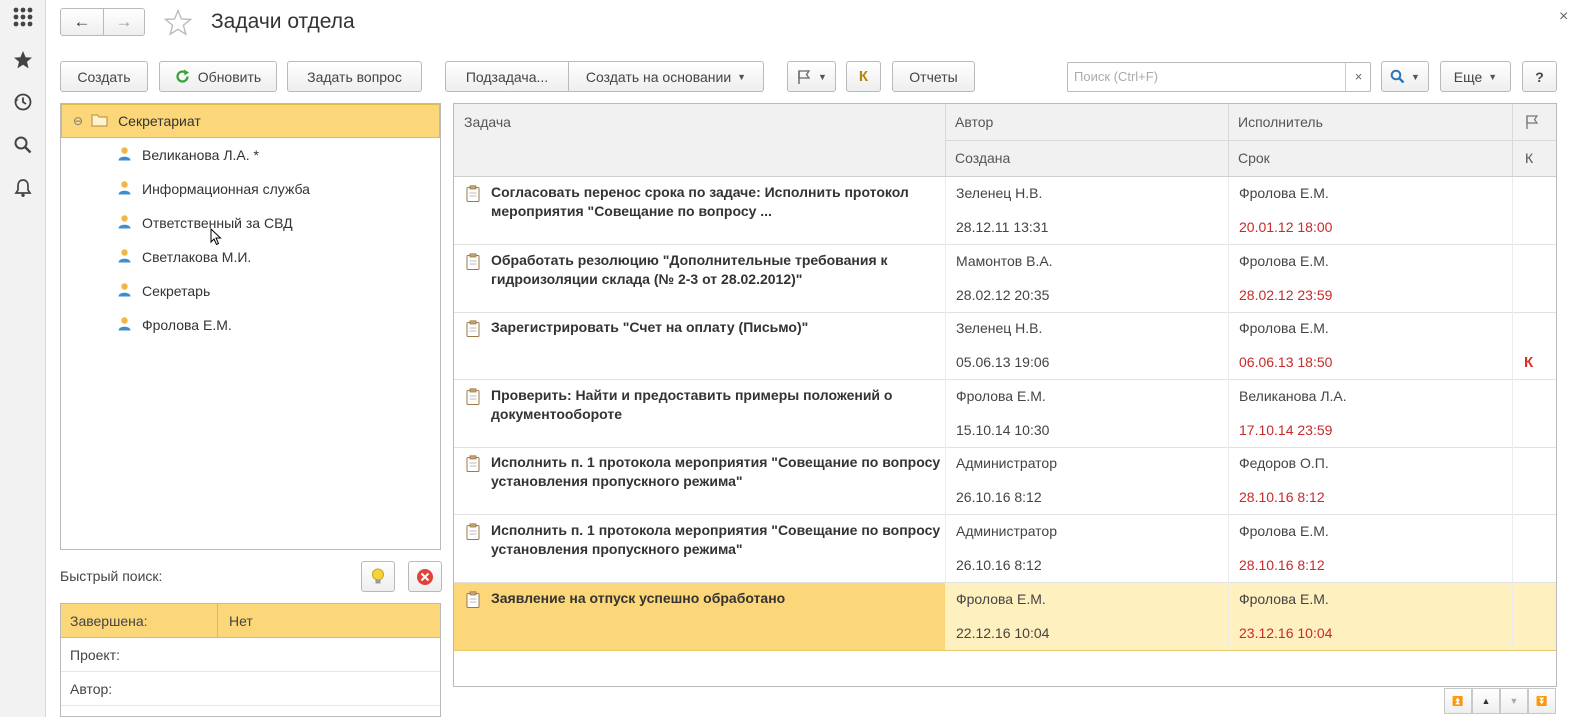  I want to click on back-button: ←, so click(82, 22).